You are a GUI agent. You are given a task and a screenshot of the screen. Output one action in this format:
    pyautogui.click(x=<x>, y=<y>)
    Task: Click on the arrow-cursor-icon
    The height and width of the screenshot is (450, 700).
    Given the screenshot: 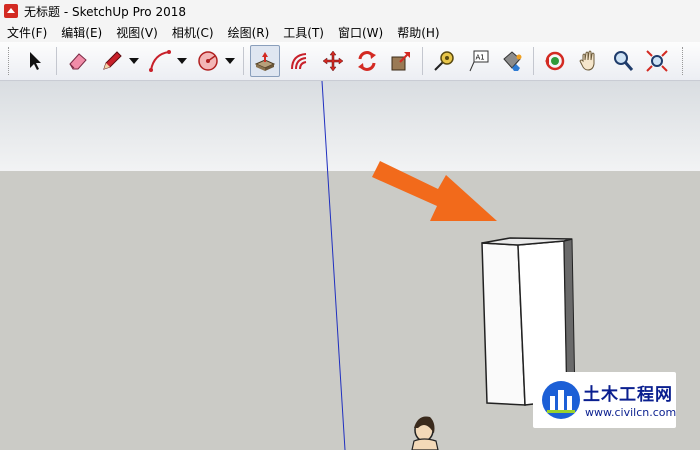 What is the action you would take?
    pyautogui.click(x=35, y=61)
    